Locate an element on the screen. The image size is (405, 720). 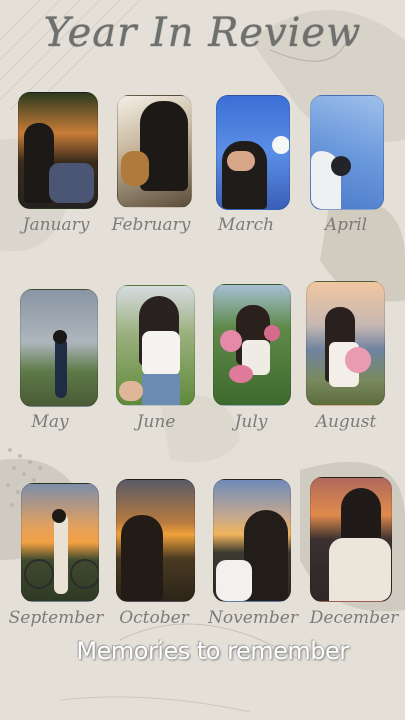
photo-card-july is located at coordinates (252, 345).